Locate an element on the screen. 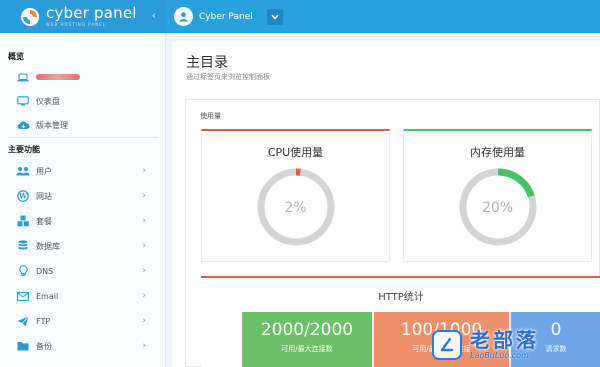 The height and width of the screenshot is (367, 600). sidebar-item-label: 网站 is located at coordinates (44, 196).